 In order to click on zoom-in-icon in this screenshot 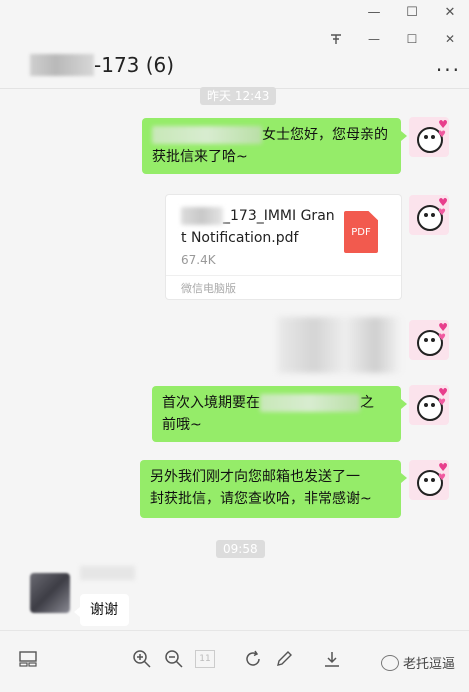, I will do `click(142, 659)`.